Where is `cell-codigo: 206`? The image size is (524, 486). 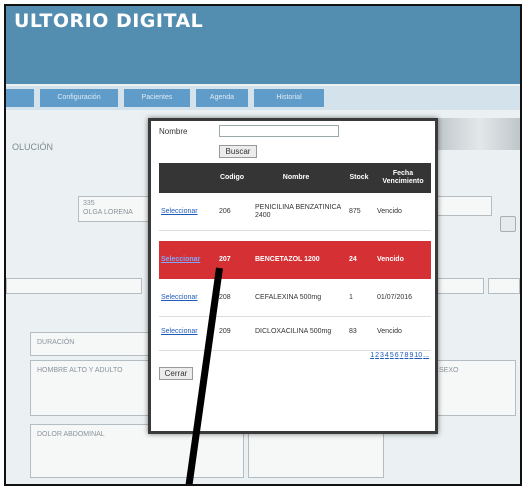
cell-codigo: 206 is located at coordinates (225, 211).